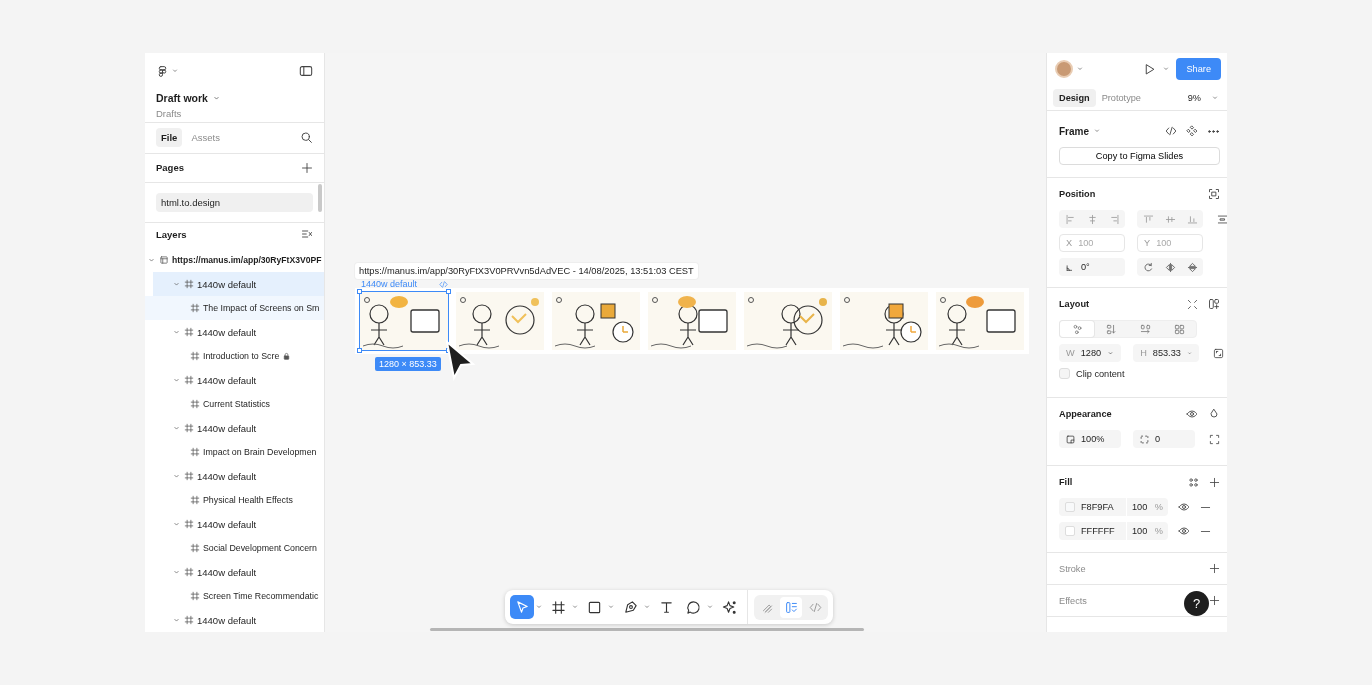 The width and height of the screenshot is (1372, 685). Describe the element at coordinates (234, 500) in the screenshot. I see `layer-item: Physical Health Effects` at that location.